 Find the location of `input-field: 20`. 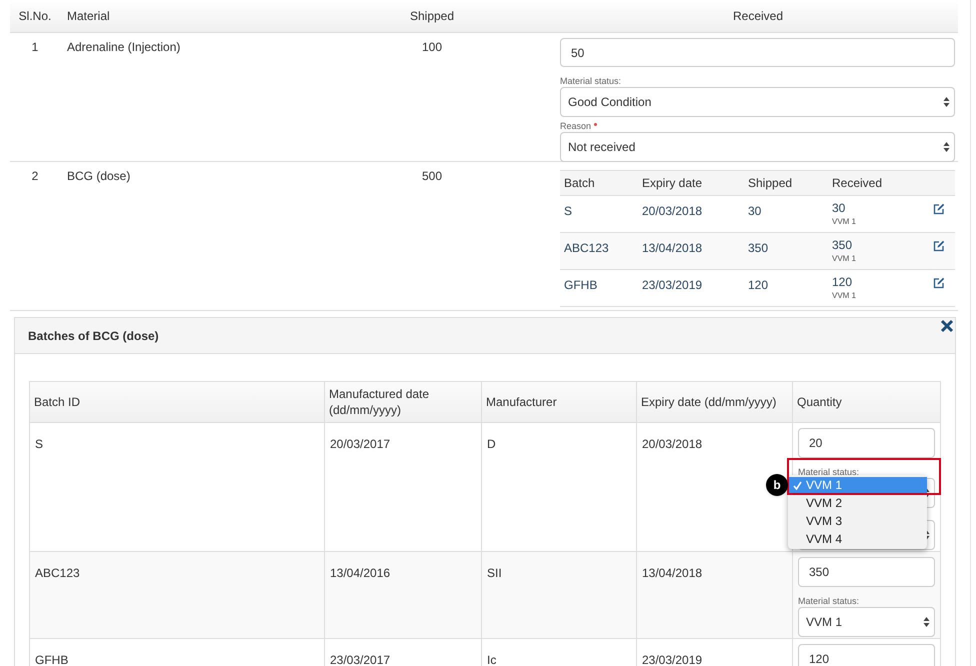

input-field: 20 is located at coordinates (866, 443).